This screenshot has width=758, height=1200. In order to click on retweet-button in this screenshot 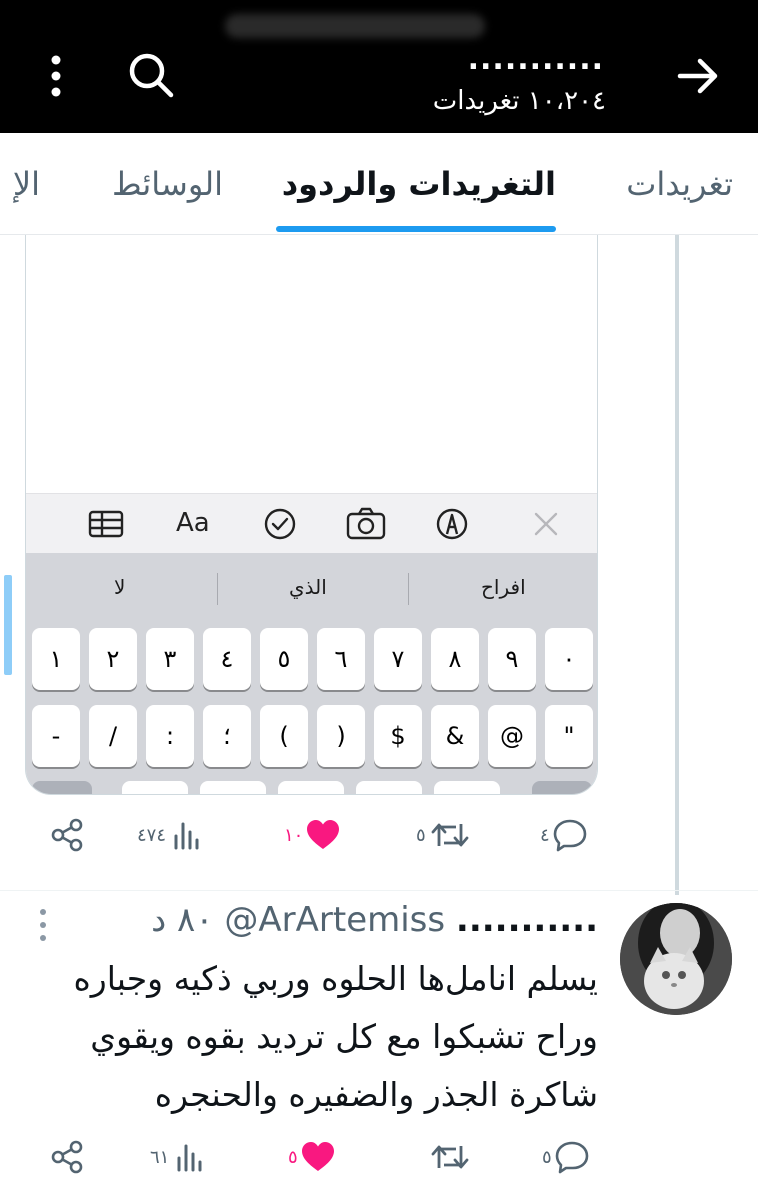, I will do `click(450, 1157)`.